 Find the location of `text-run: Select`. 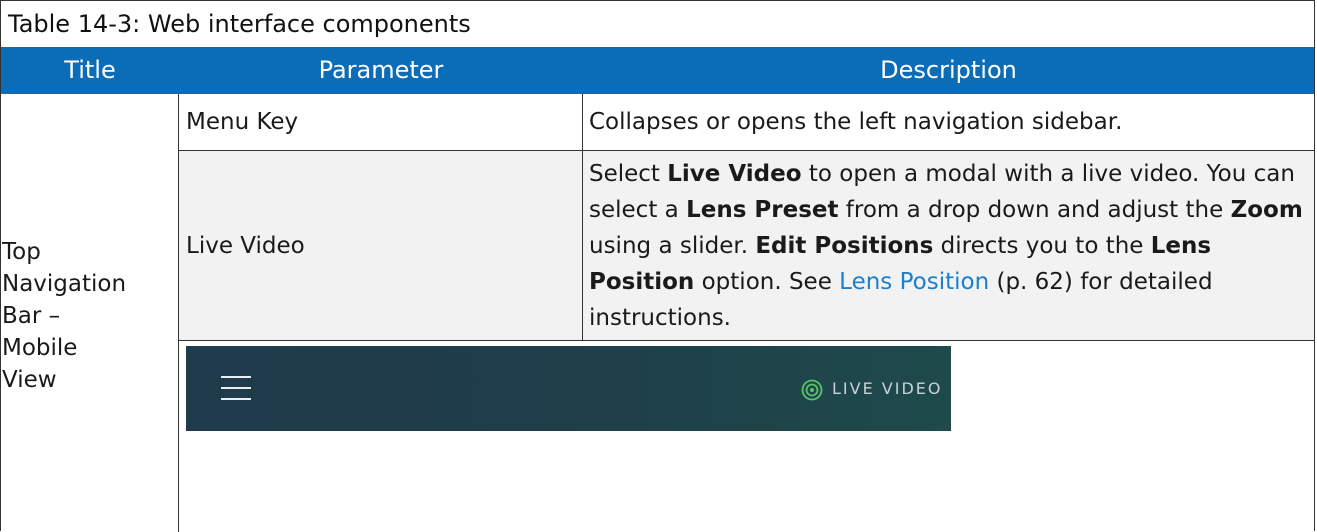

text-run: Select is located at coordinates (628, 173).